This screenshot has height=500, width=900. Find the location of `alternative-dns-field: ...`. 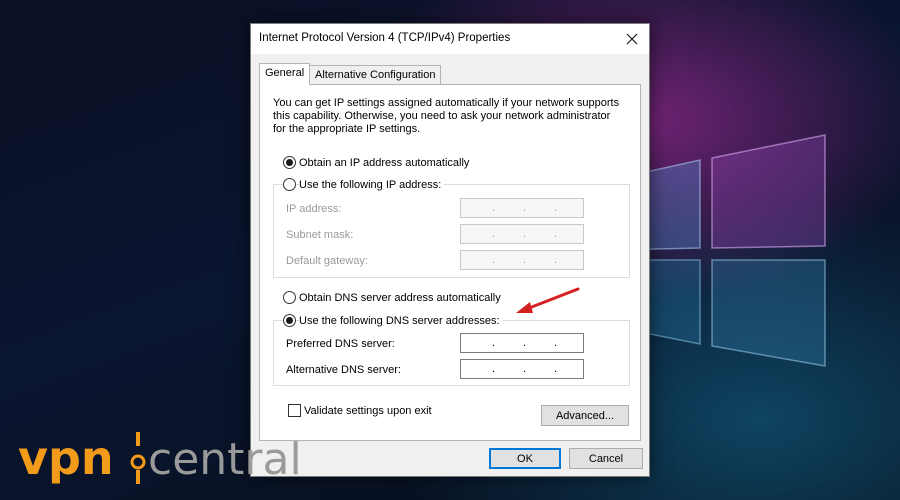

alternative-dns-field: ... is located at coordinates (522, 369).